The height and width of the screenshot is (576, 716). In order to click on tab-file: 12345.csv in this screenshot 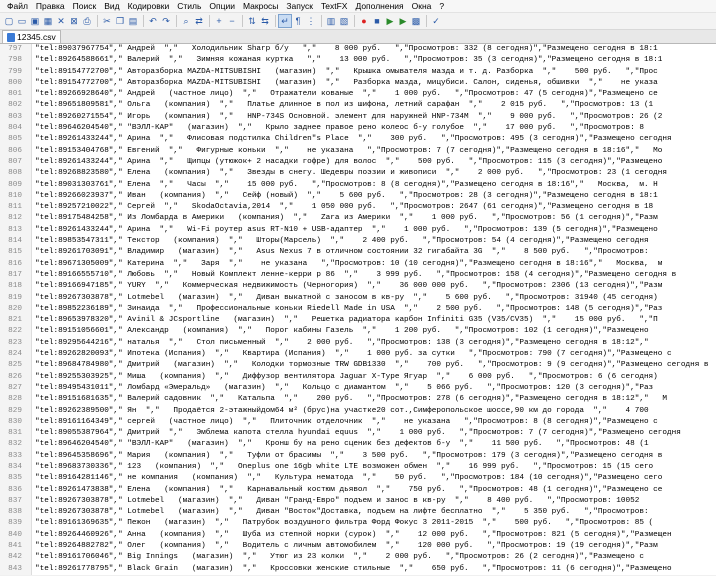, I will do `click(31, 36)`.